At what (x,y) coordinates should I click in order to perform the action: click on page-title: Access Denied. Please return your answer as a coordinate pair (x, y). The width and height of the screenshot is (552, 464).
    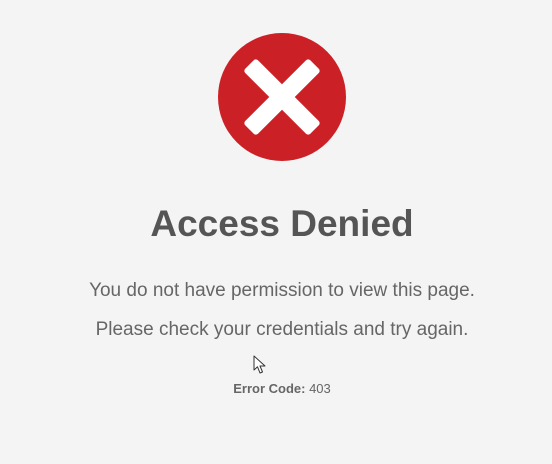
    Looking at the image, I should click on (282, 223).